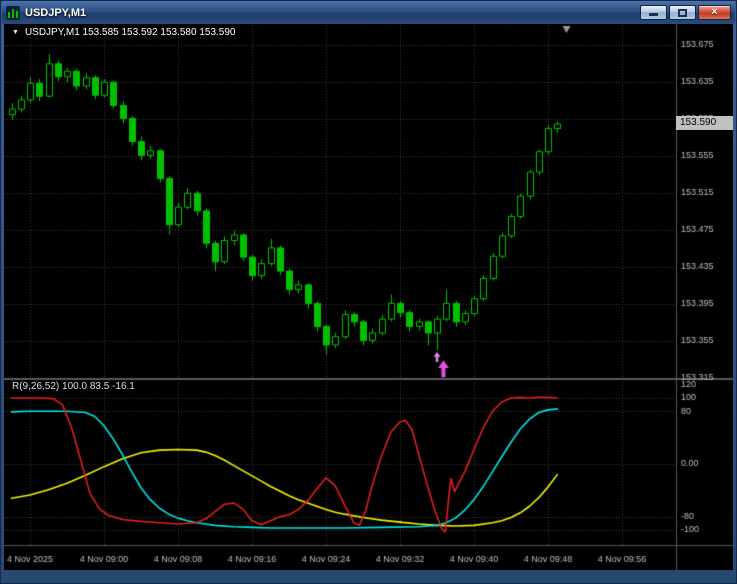  What do you see at coordinates (15, 32) in the screenshot?
I see `oneclick-trading-toggle-icon: ▼` at bounding box center [15, 32].